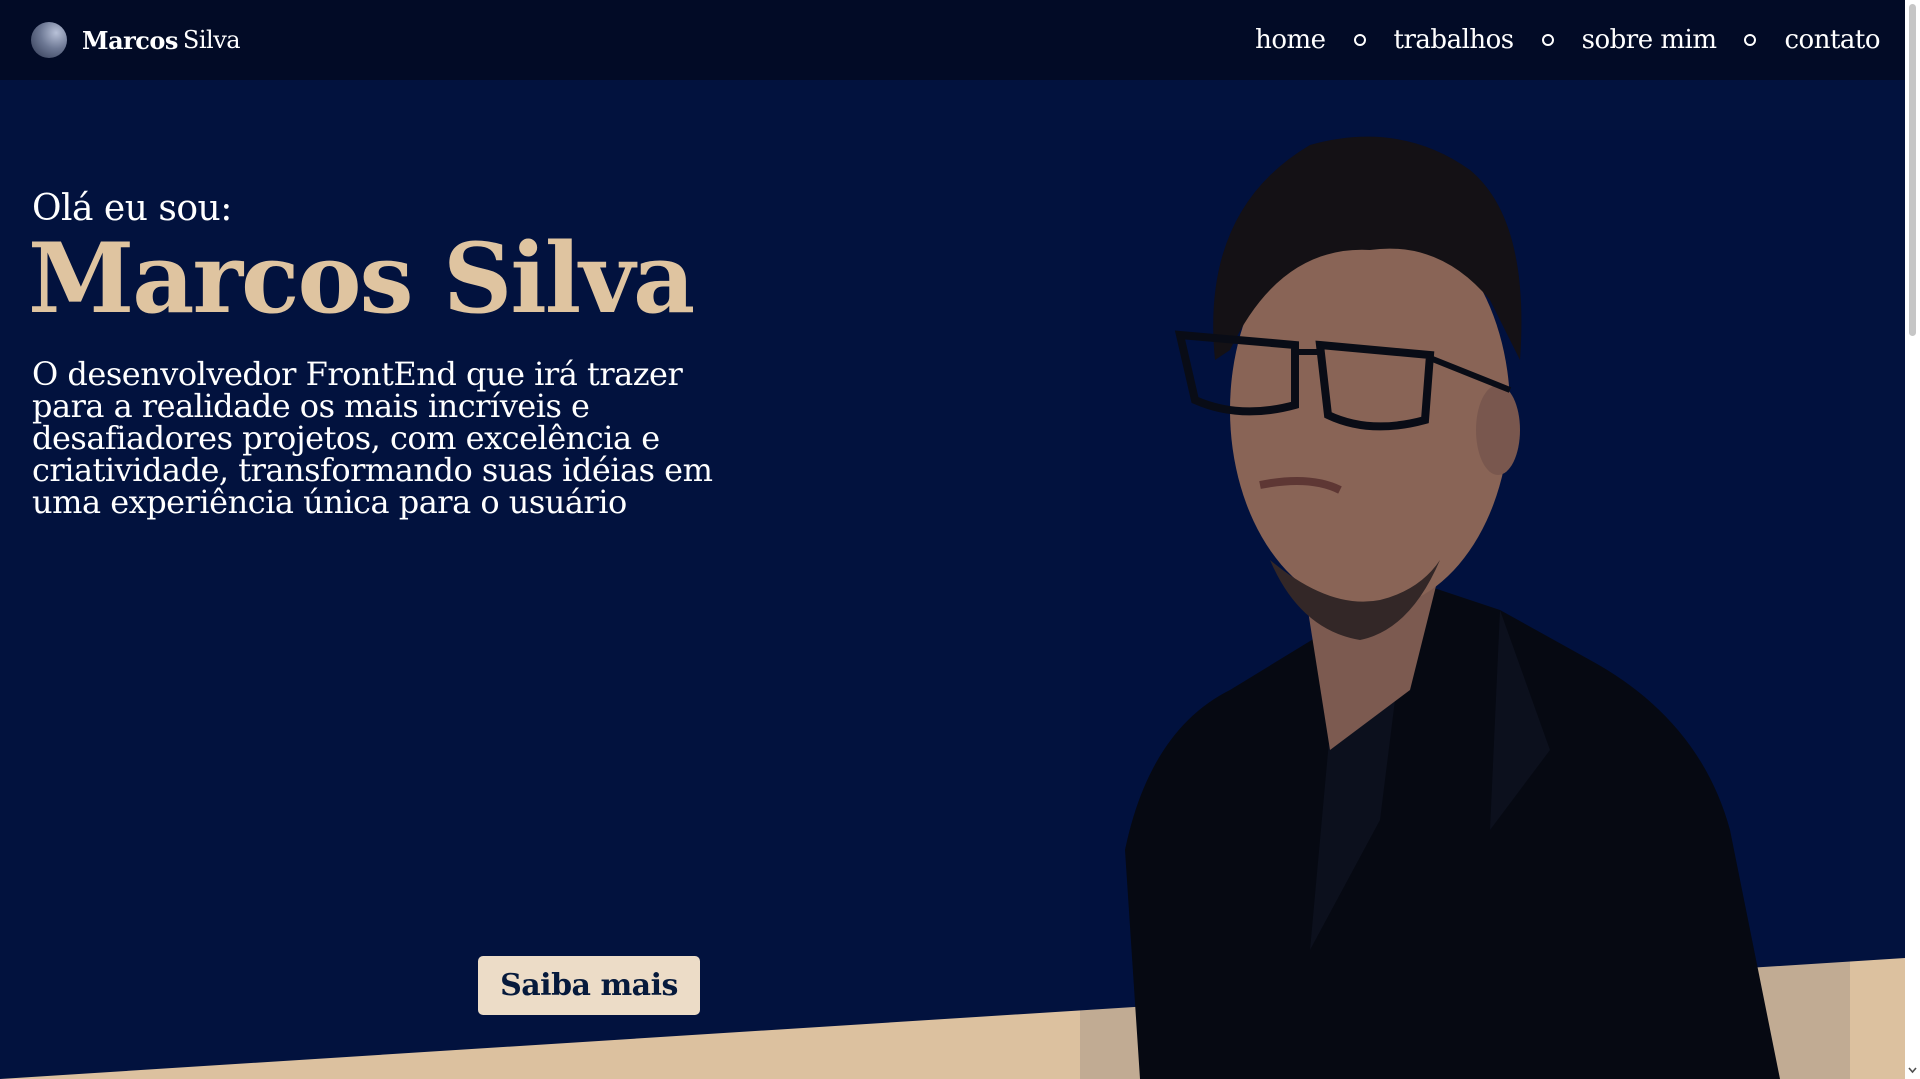 This screenshot has width=1920, height=1079. Describe the element at coordinates (589, 985) in the screenshot. I see `saiba-mais-button: Saiba mais` at that location.